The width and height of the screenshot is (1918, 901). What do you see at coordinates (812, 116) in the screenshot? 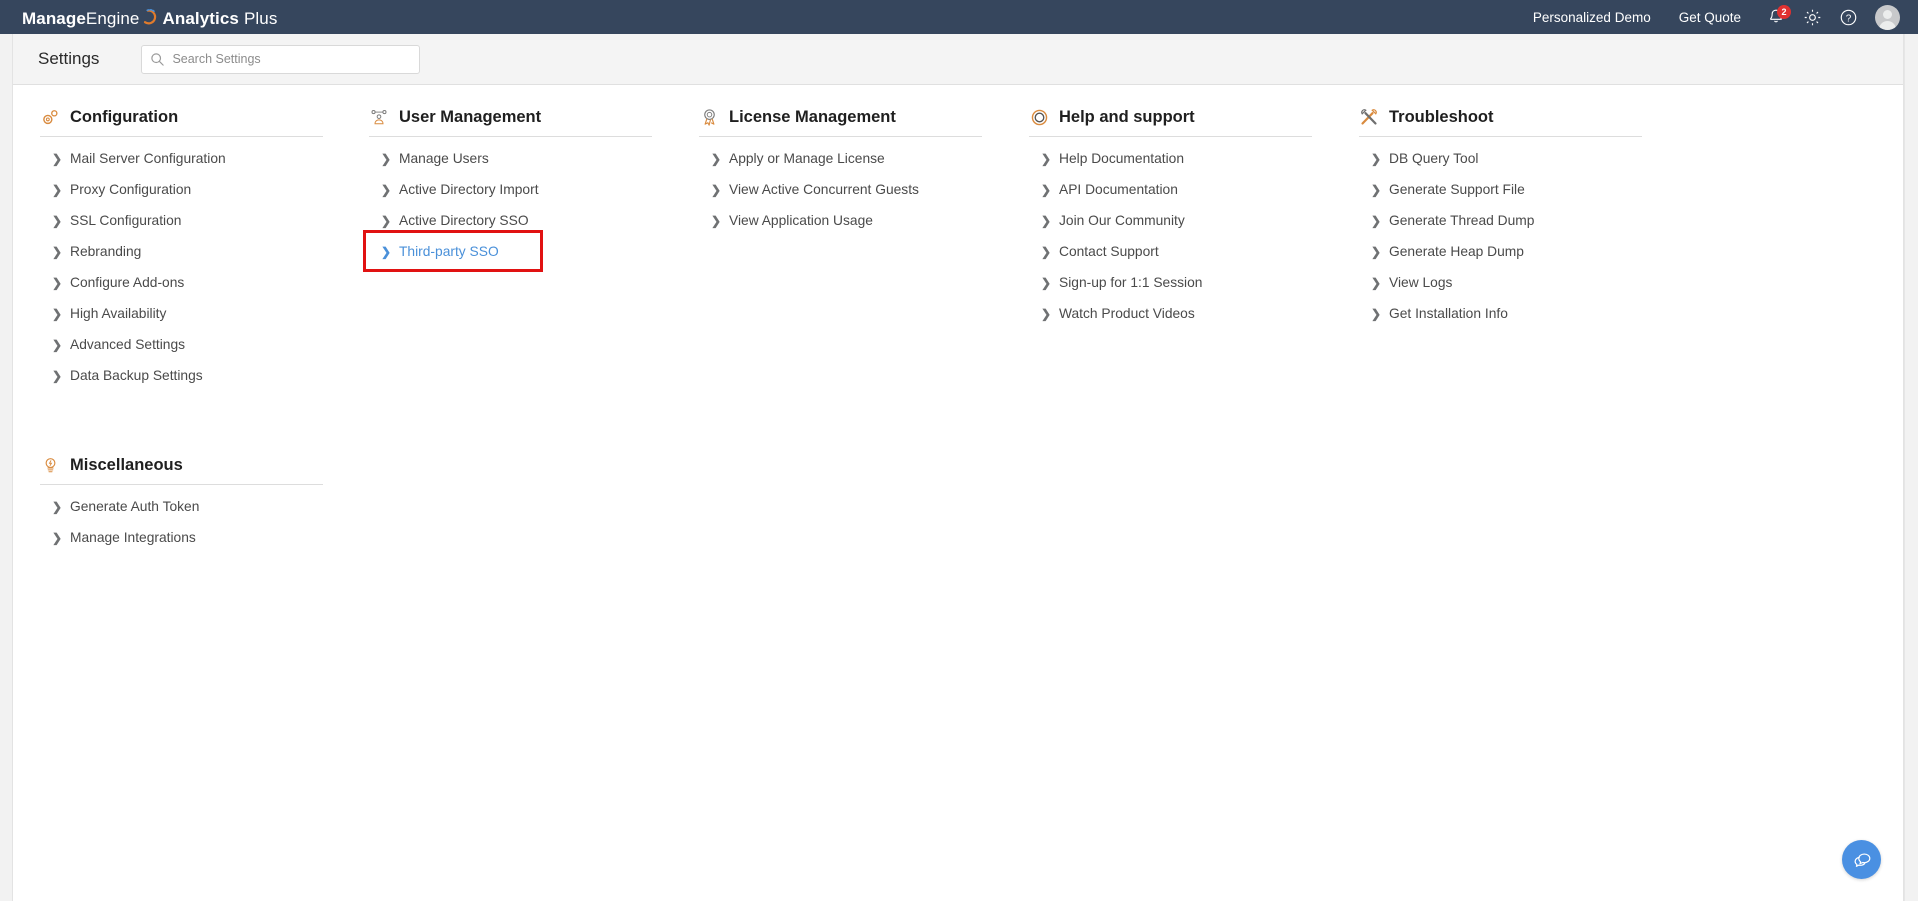
I see `section-title: License Management` at bounding box center [812, 116].